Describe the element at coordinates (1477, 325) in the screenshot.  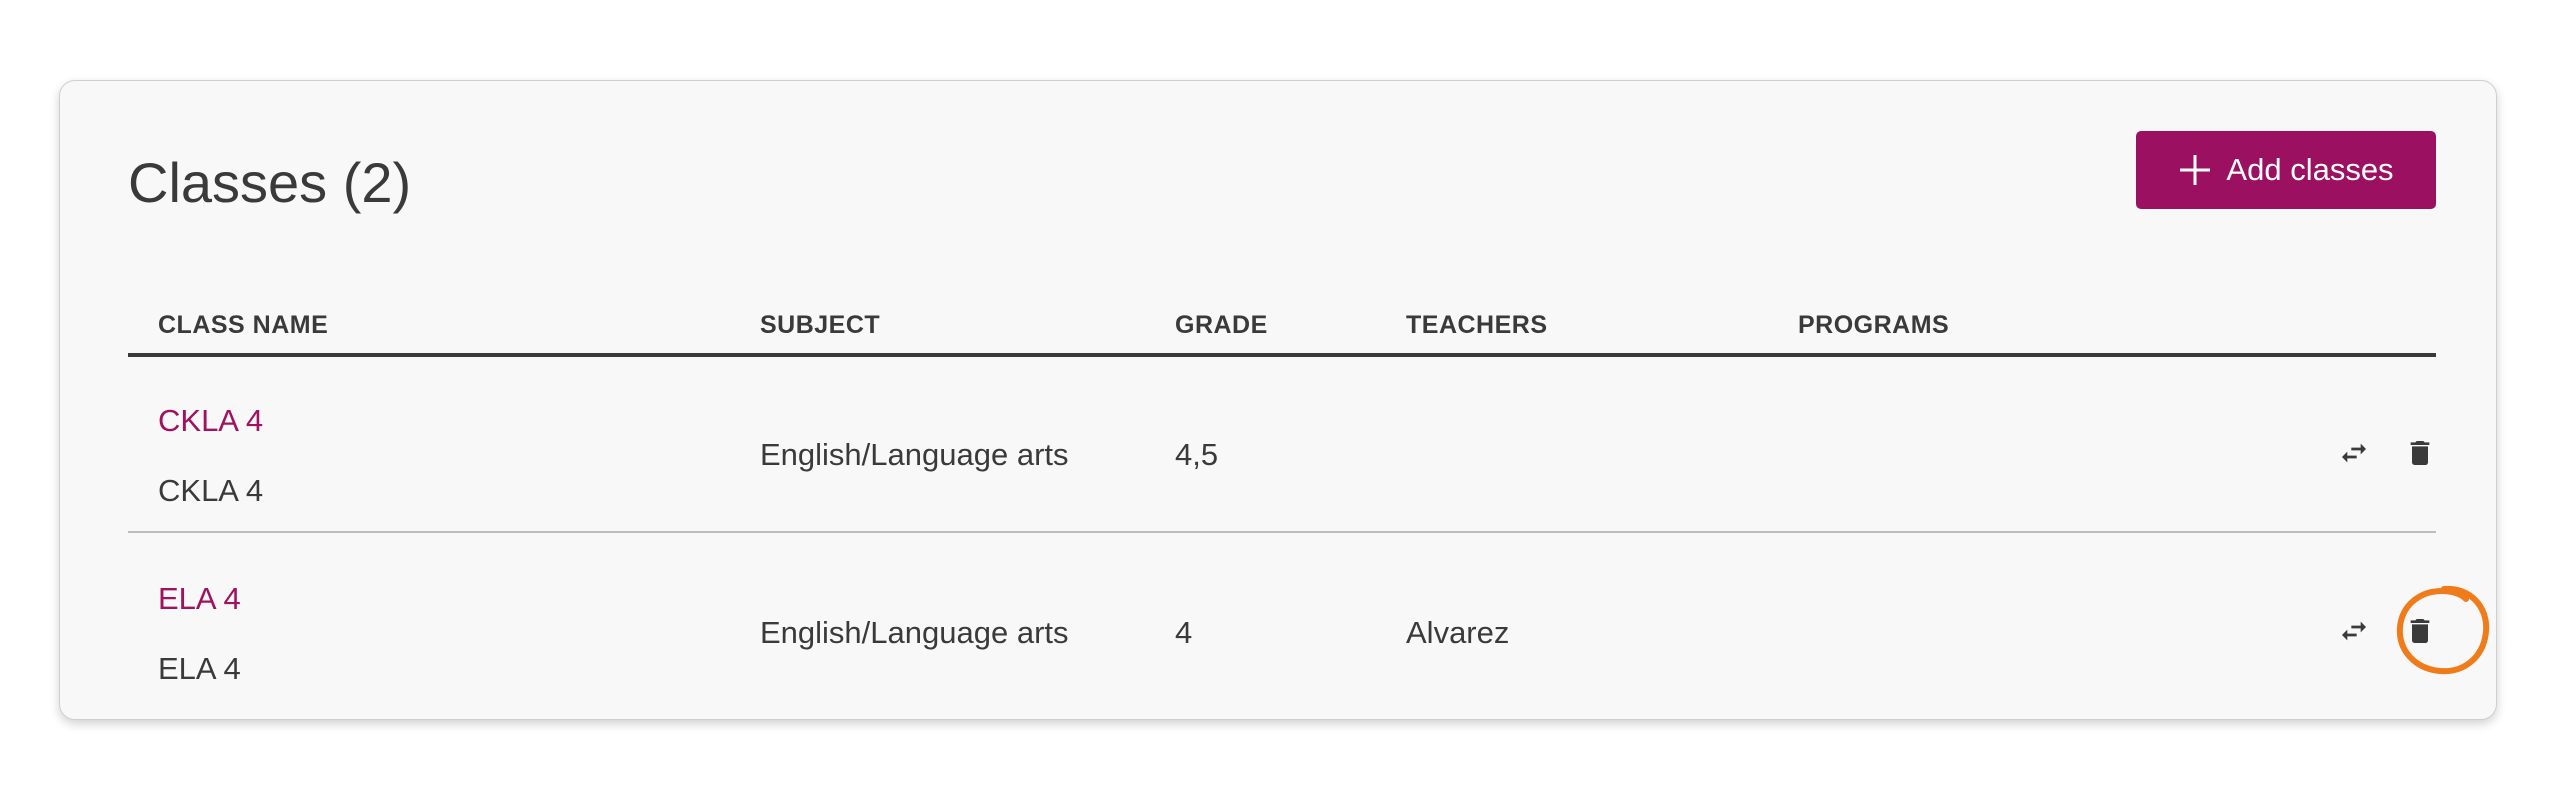
I see `column-header-teachers: TEACHERS` at that location.